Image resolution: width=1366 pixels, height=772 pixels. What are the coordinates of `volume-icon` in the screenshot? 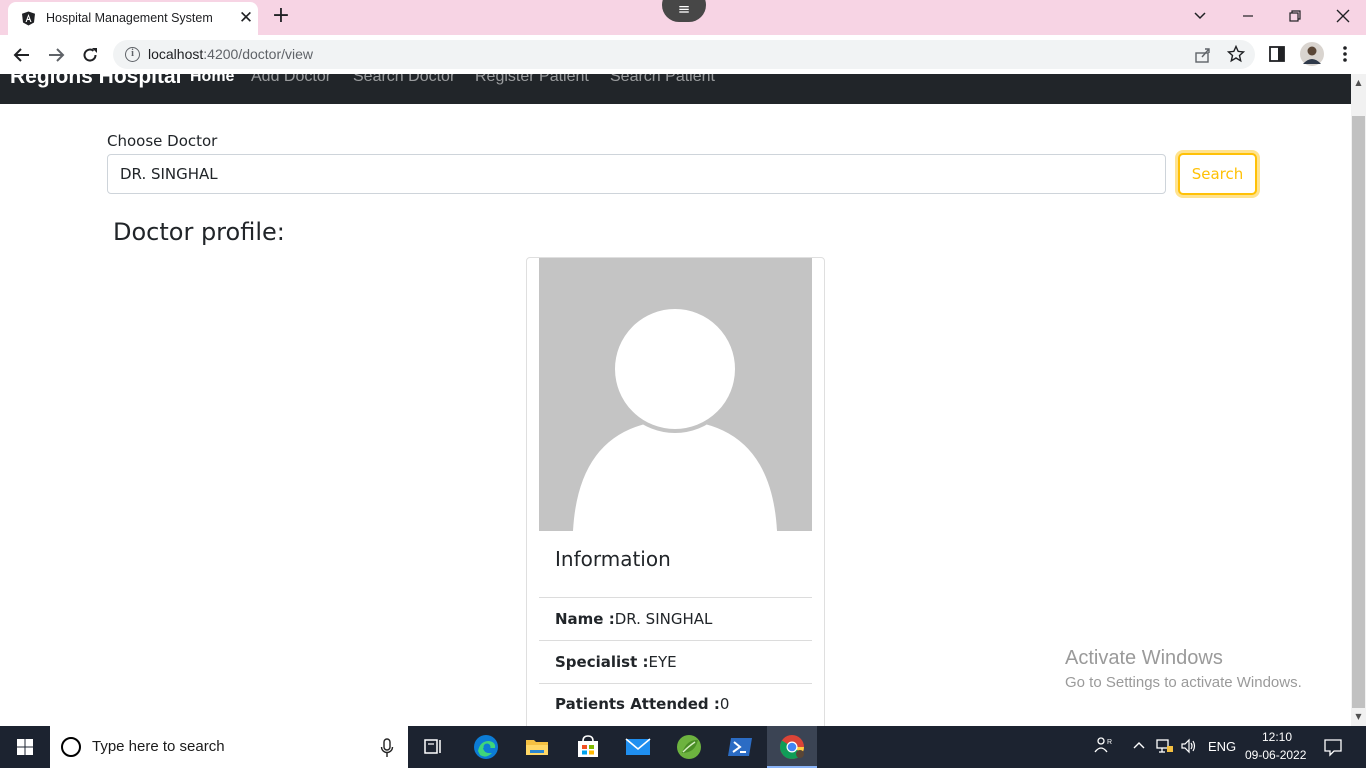 It's located at (1189, 747).